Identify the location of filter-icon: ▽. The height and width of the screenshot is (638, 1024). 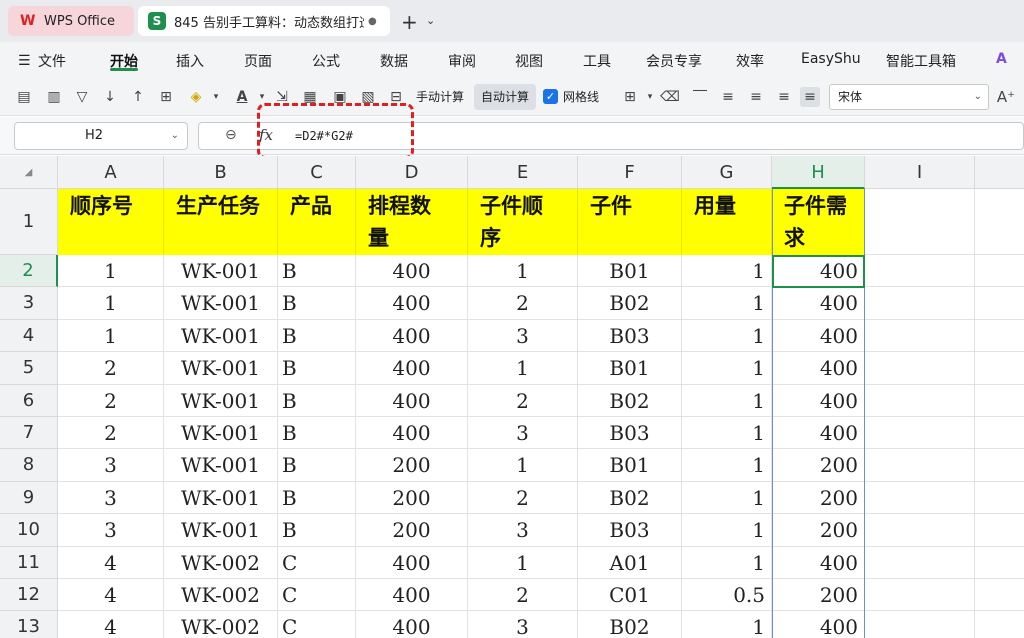
(82, 97).